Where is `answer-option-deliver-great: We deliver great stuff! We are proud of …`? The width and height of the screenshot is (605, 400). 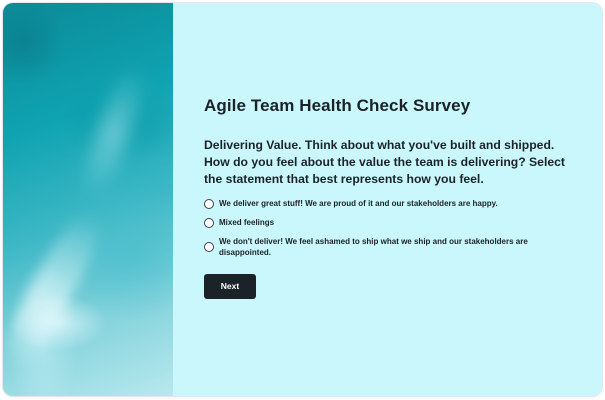 answer-option-deliver-great: We deliver great stuff! We are proud of … is located at coordinates (389, 203).